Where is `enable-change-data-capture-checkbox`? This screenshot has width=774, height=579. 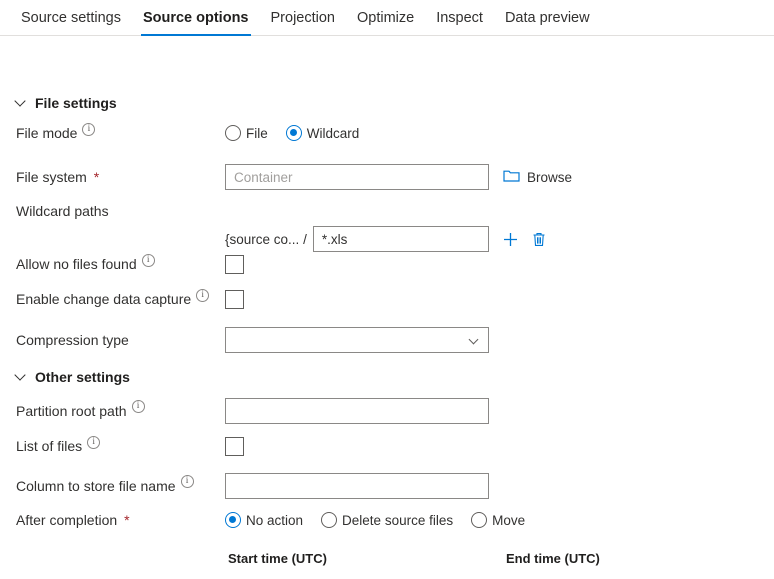
enable-change-data-capture-checkbox is located at coordinates (234, 299).